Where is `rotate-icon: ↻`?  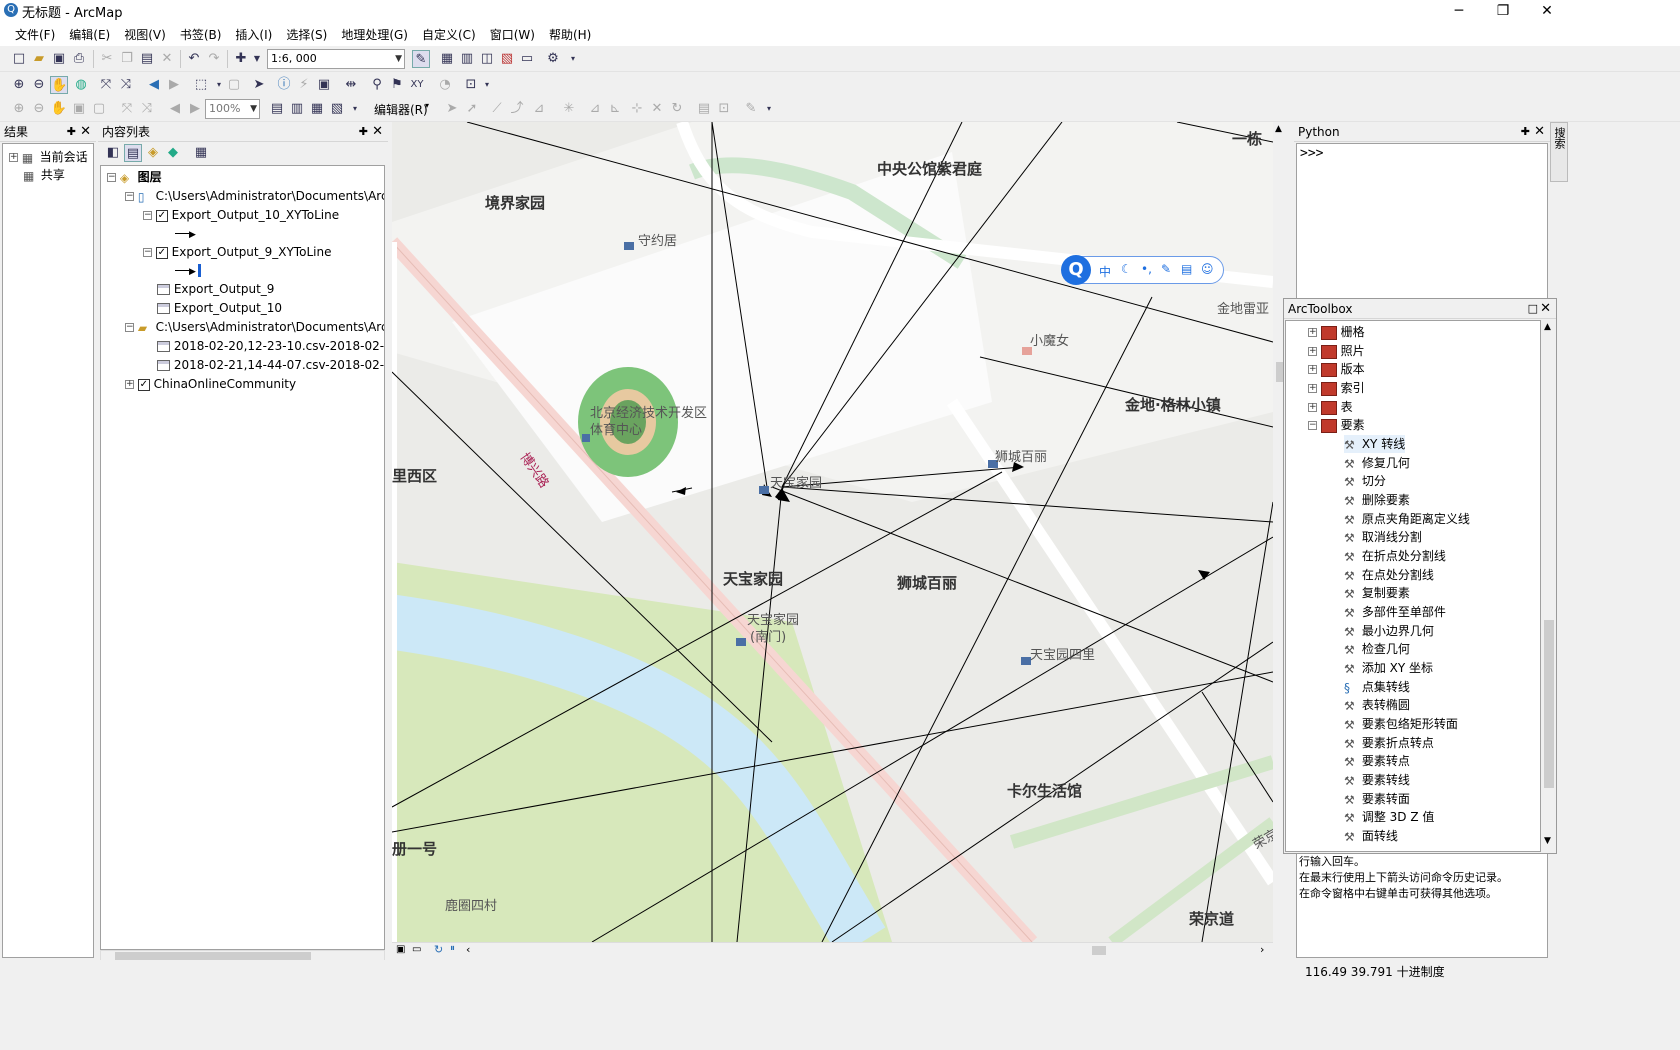
rotate-icon: ↻ is located at coordinates (677, 109).